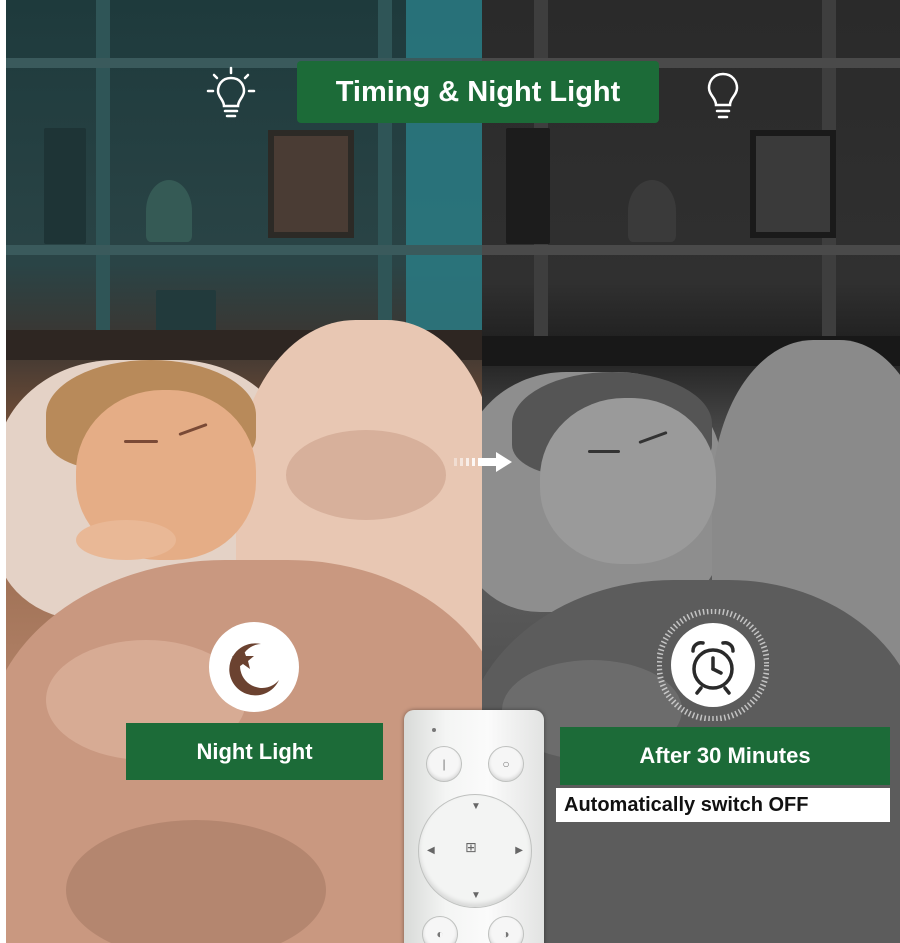 The height and width of the screenshot is (943, 900). What do you see at coordinates (725, 756) in the screenshot?
I see `after-30-minutes-label: After 30 Minutes` at bounding box center [725, 756].